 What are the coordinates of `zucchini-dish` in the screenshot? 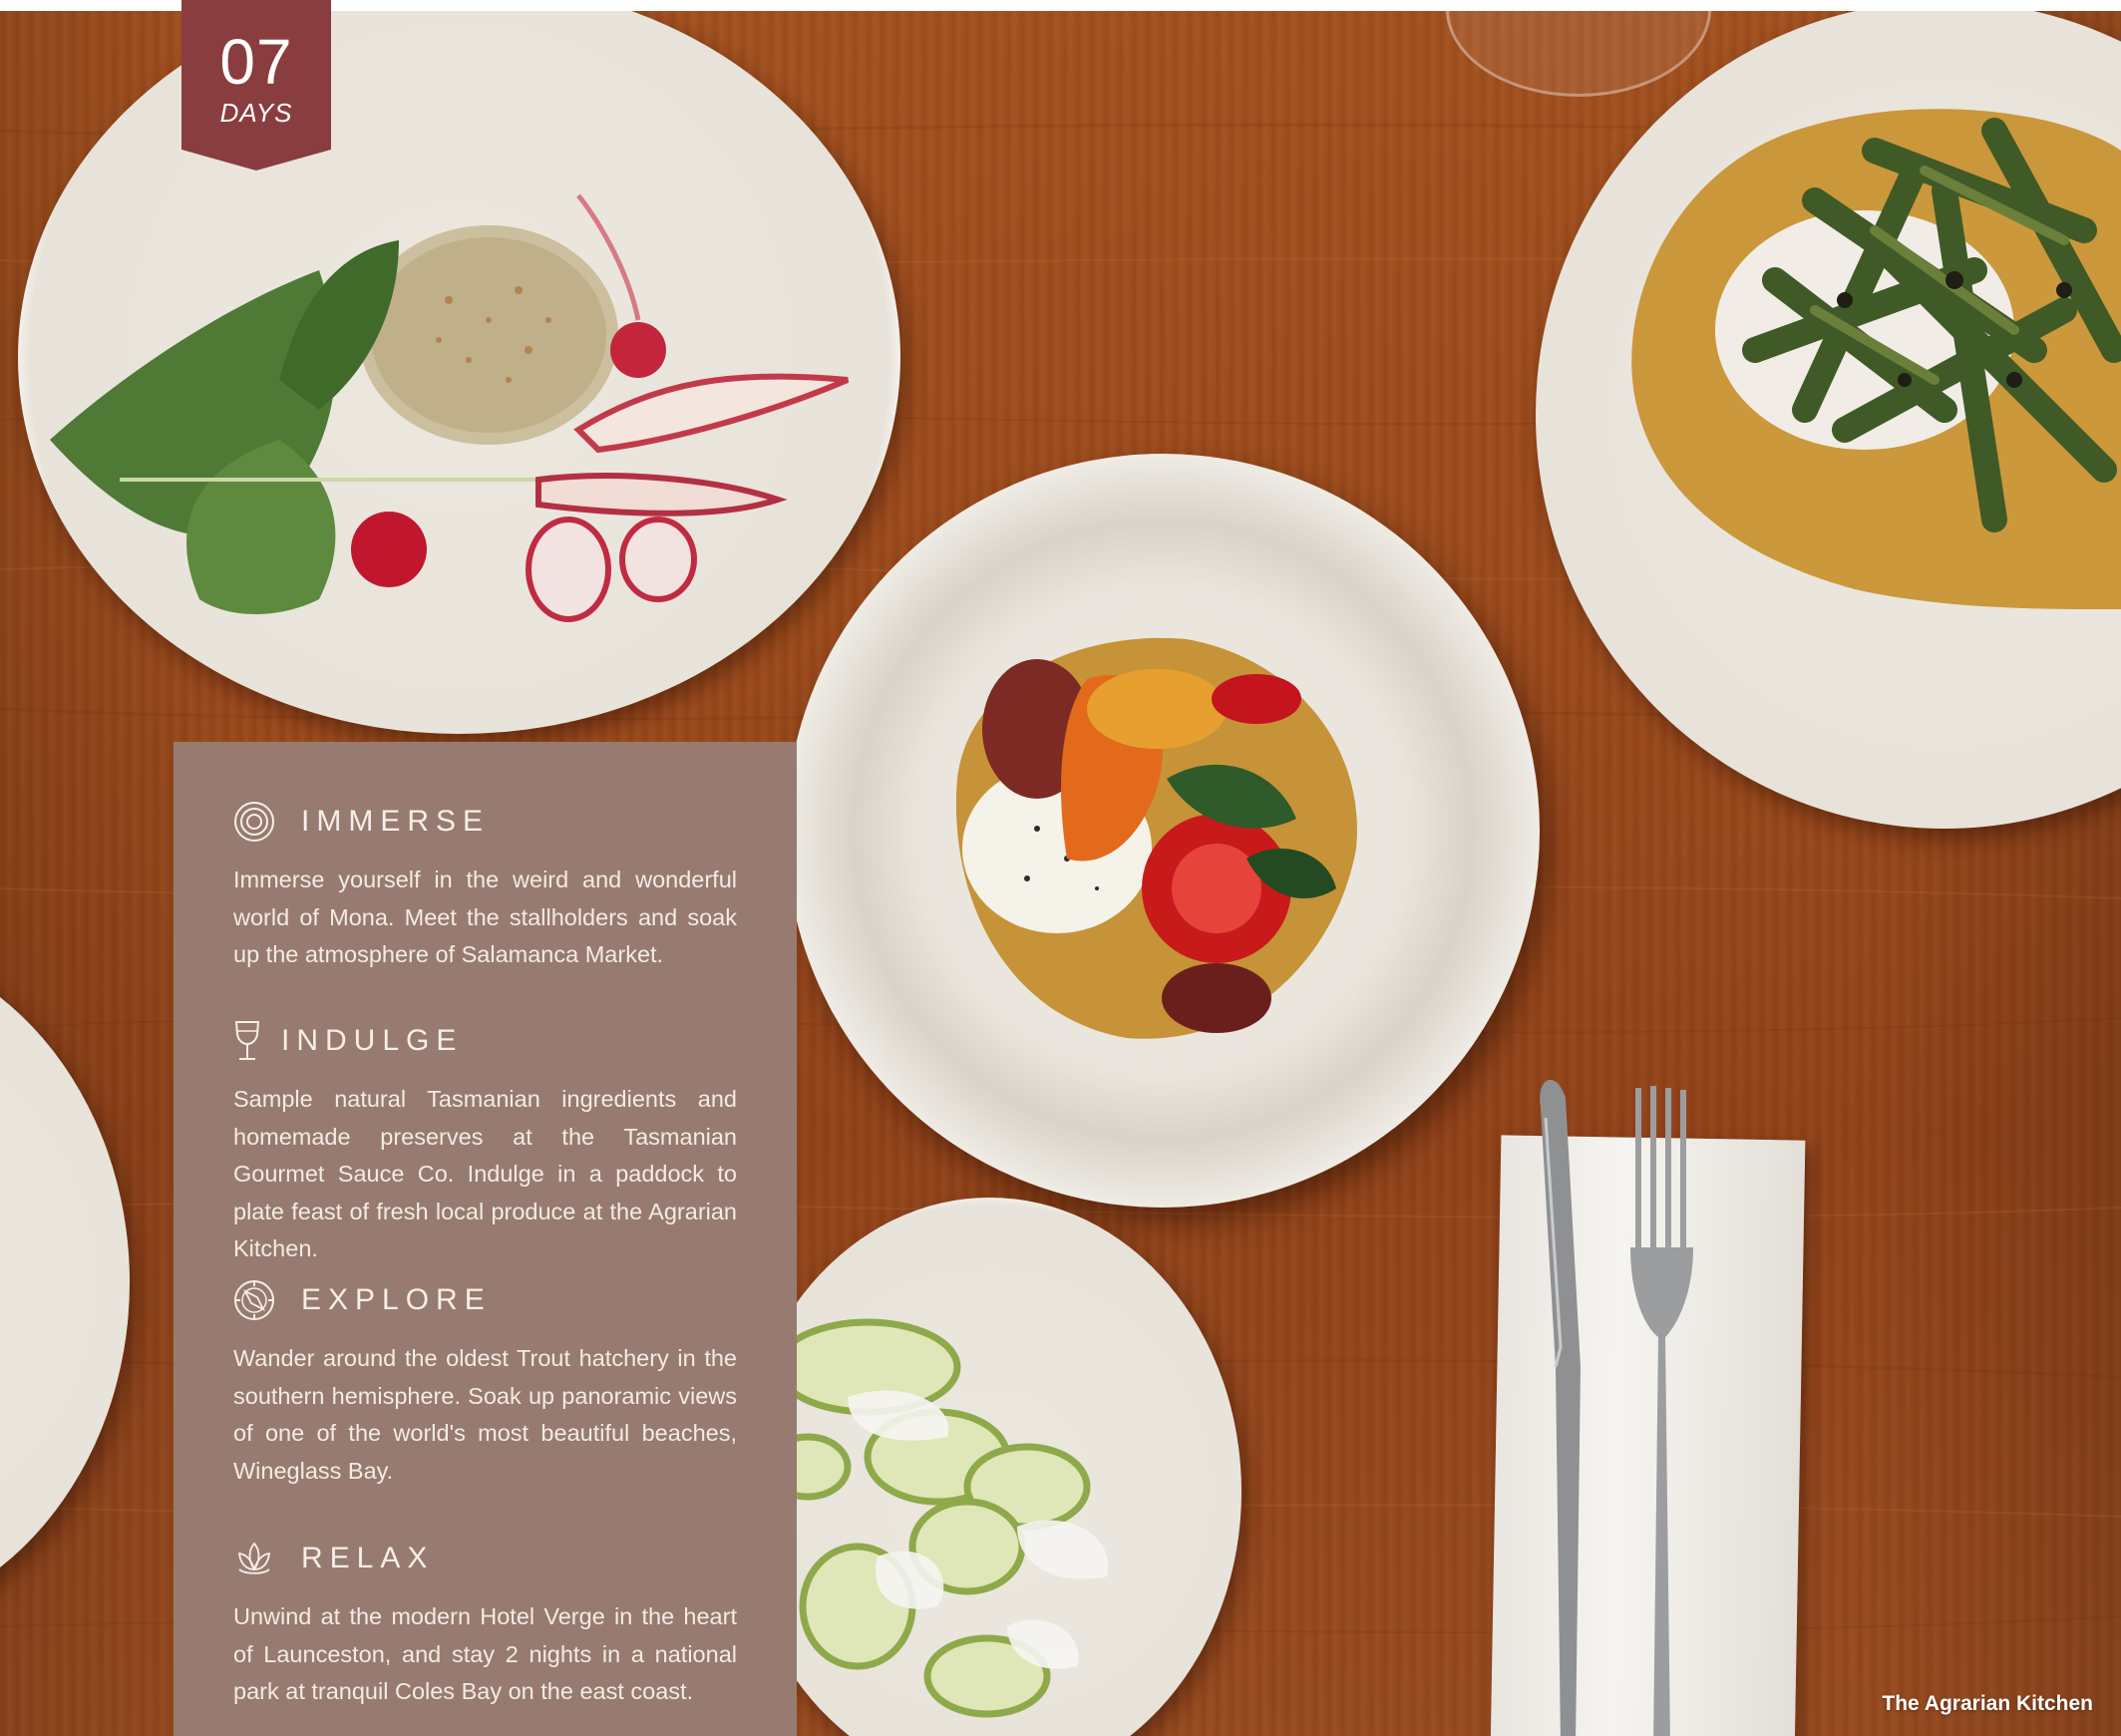 It's located at (949, 1518).